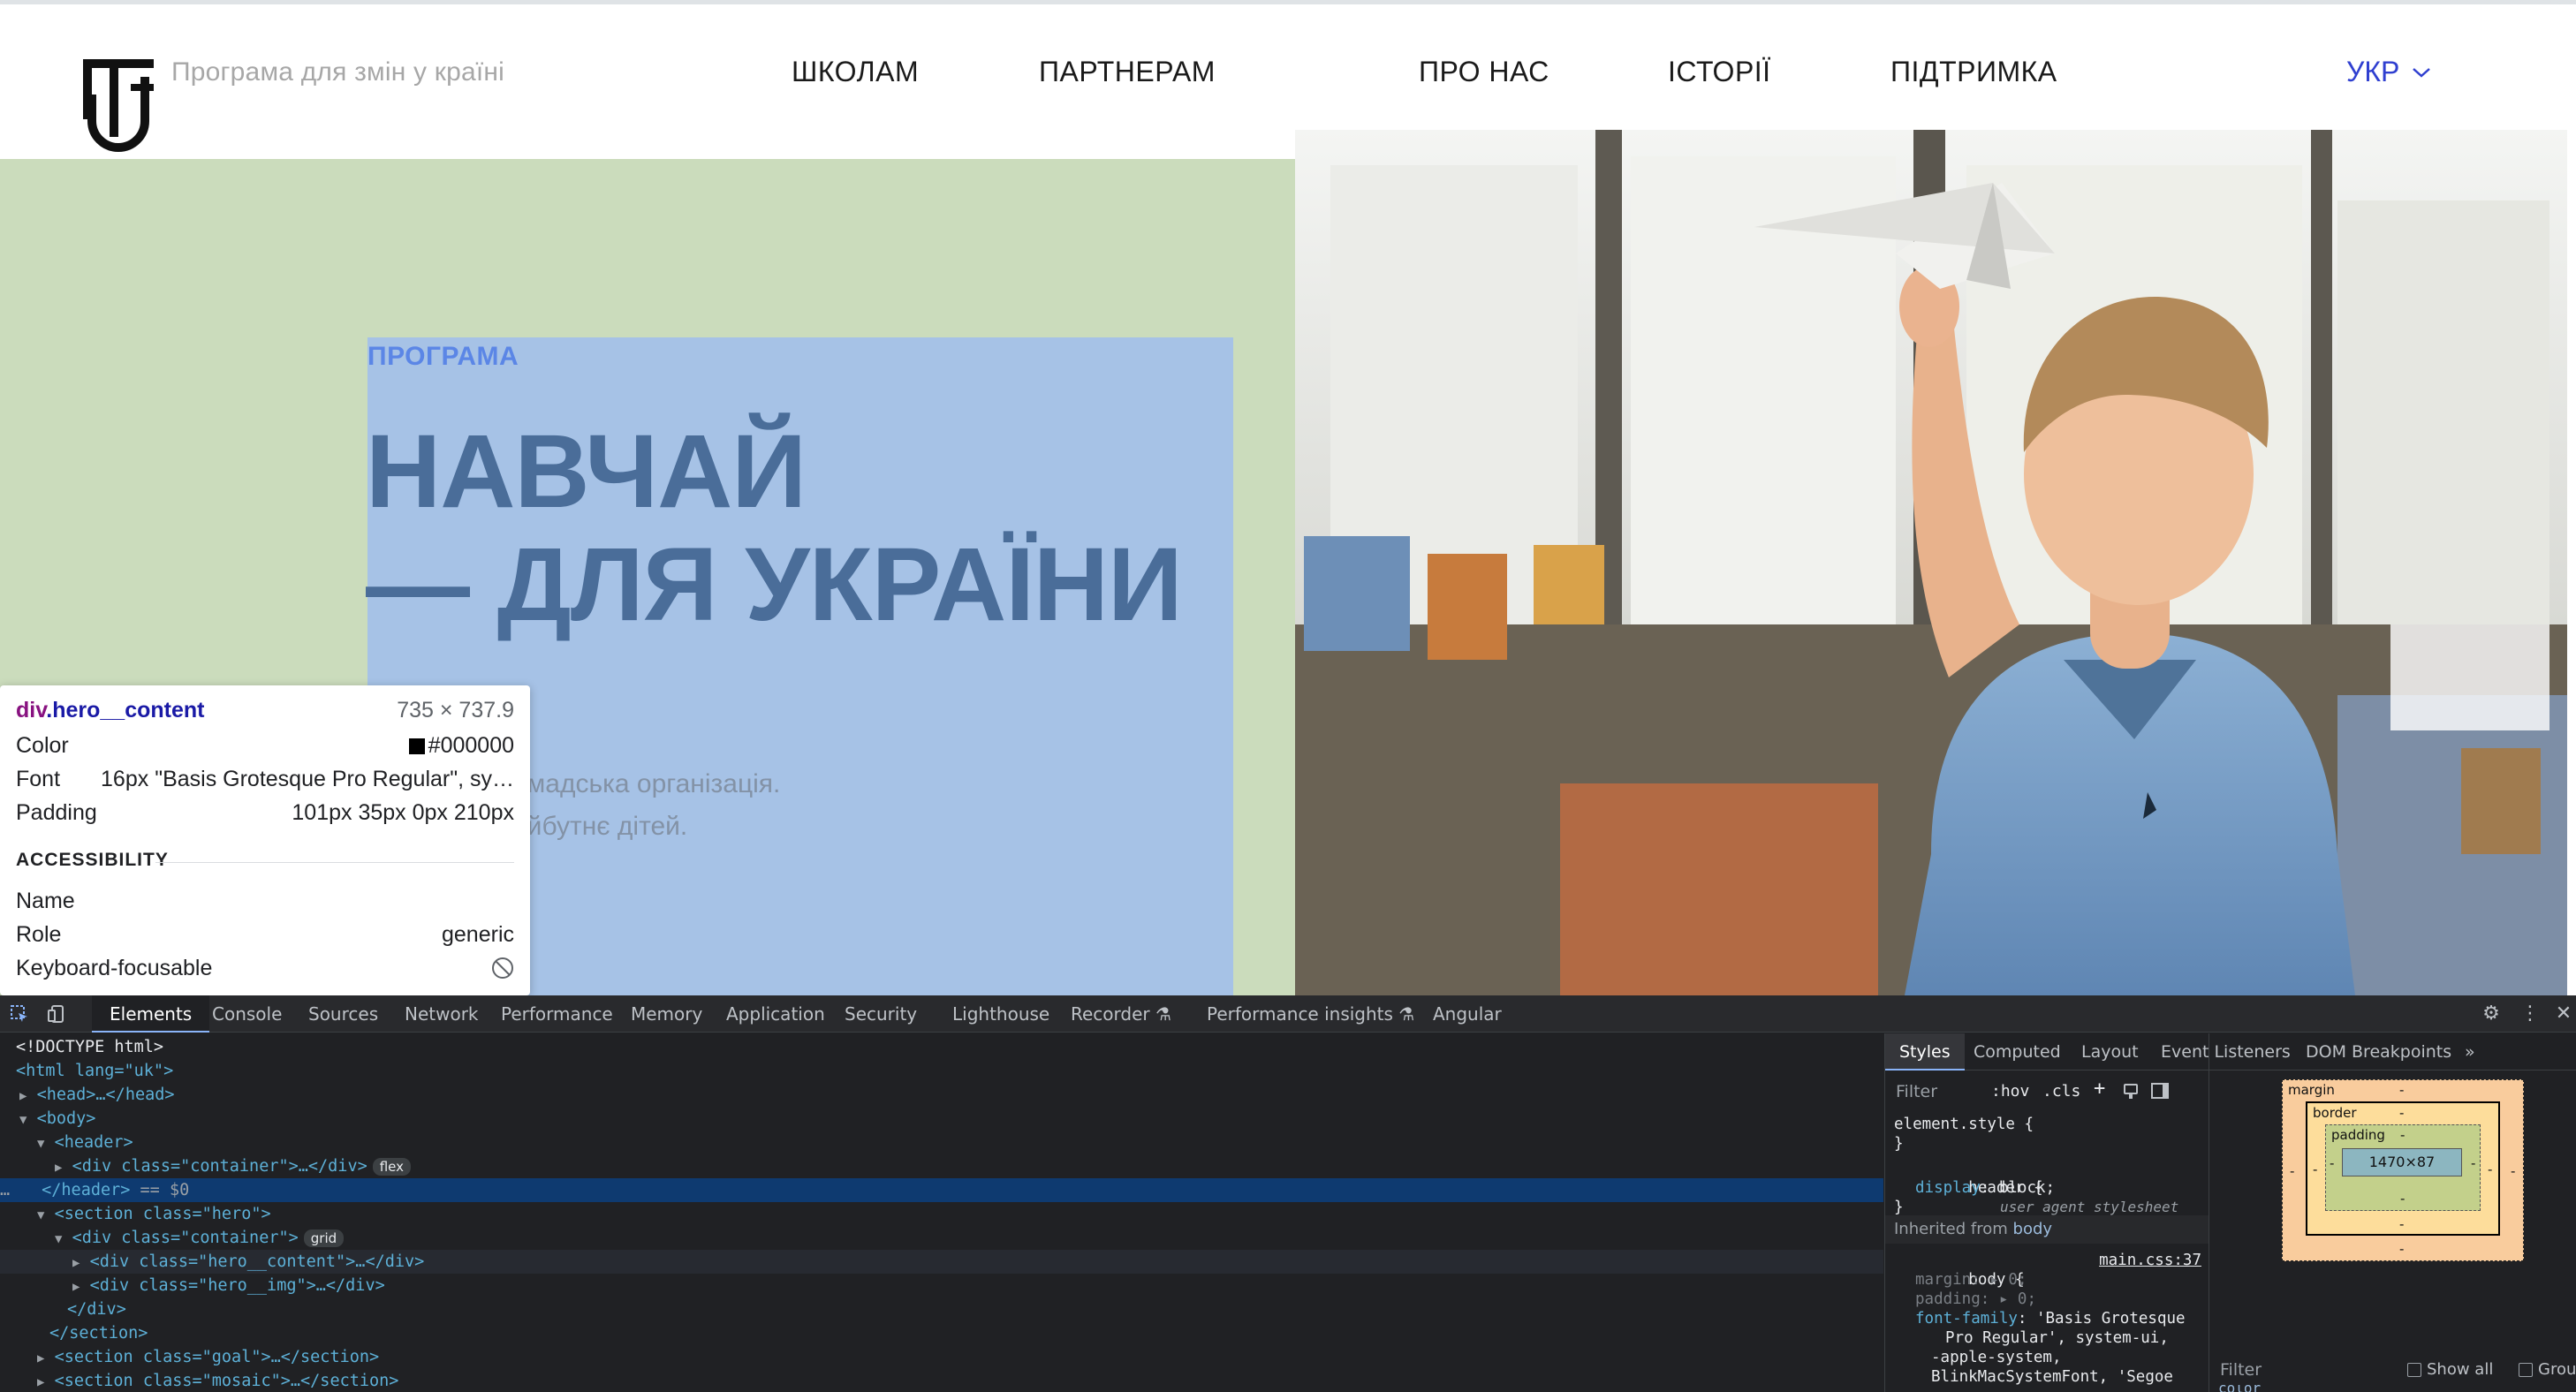 The height and width of the screenshot is (1392, 2576). What do you see at coordinates (2311, 1090) in the screenshot?
I see `margin-label: margin` at bounding box center [2311, 1090].